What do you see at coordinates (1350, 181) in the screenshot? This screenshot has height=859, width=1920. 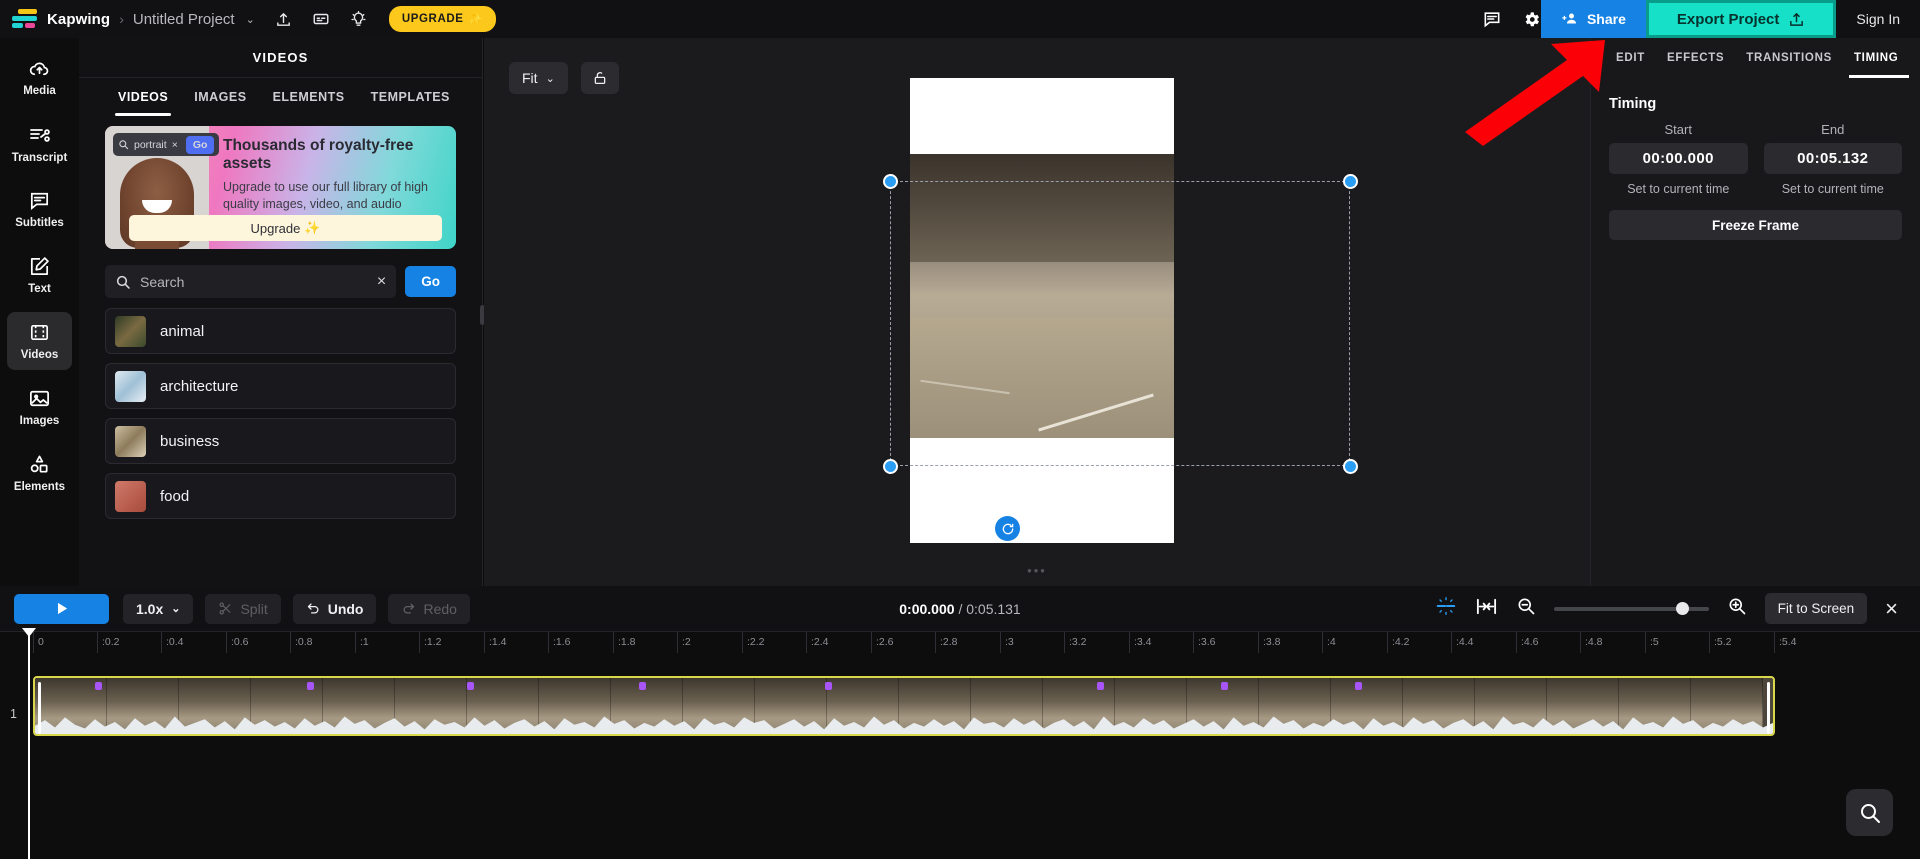 I see `resize-handle-tr` at bounding box center [1350, 181].